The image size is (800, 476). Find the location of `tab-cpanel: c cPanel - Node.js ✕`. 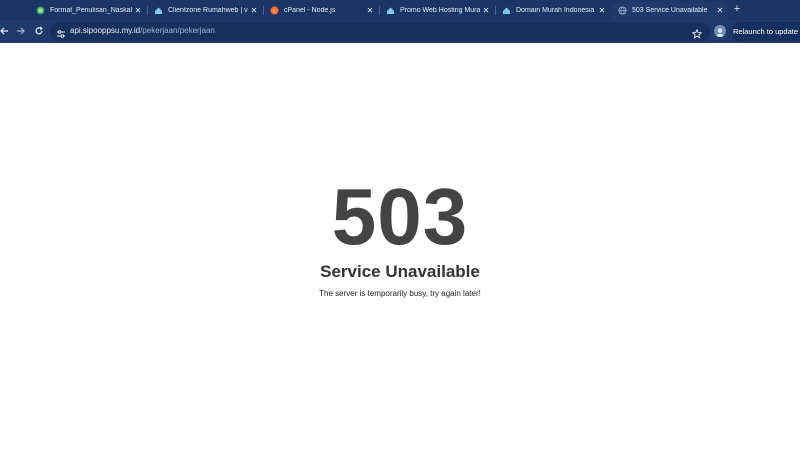

tab-cpanel: c cPanel - Node.js ✕ is located at coordinates (321, 10).